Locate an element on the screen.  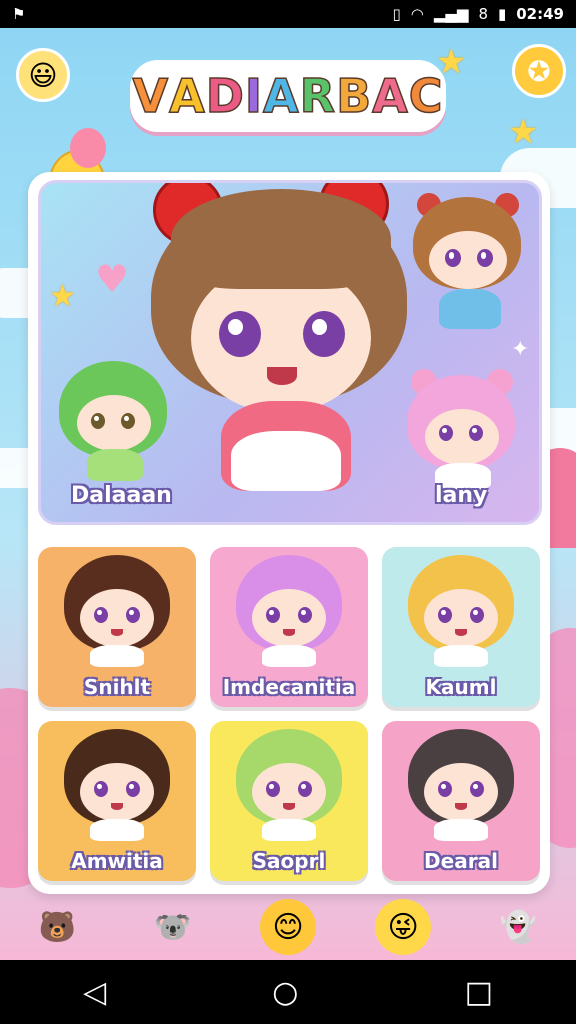
wifi-icon: ◠ is located at coordinates (417, 14).